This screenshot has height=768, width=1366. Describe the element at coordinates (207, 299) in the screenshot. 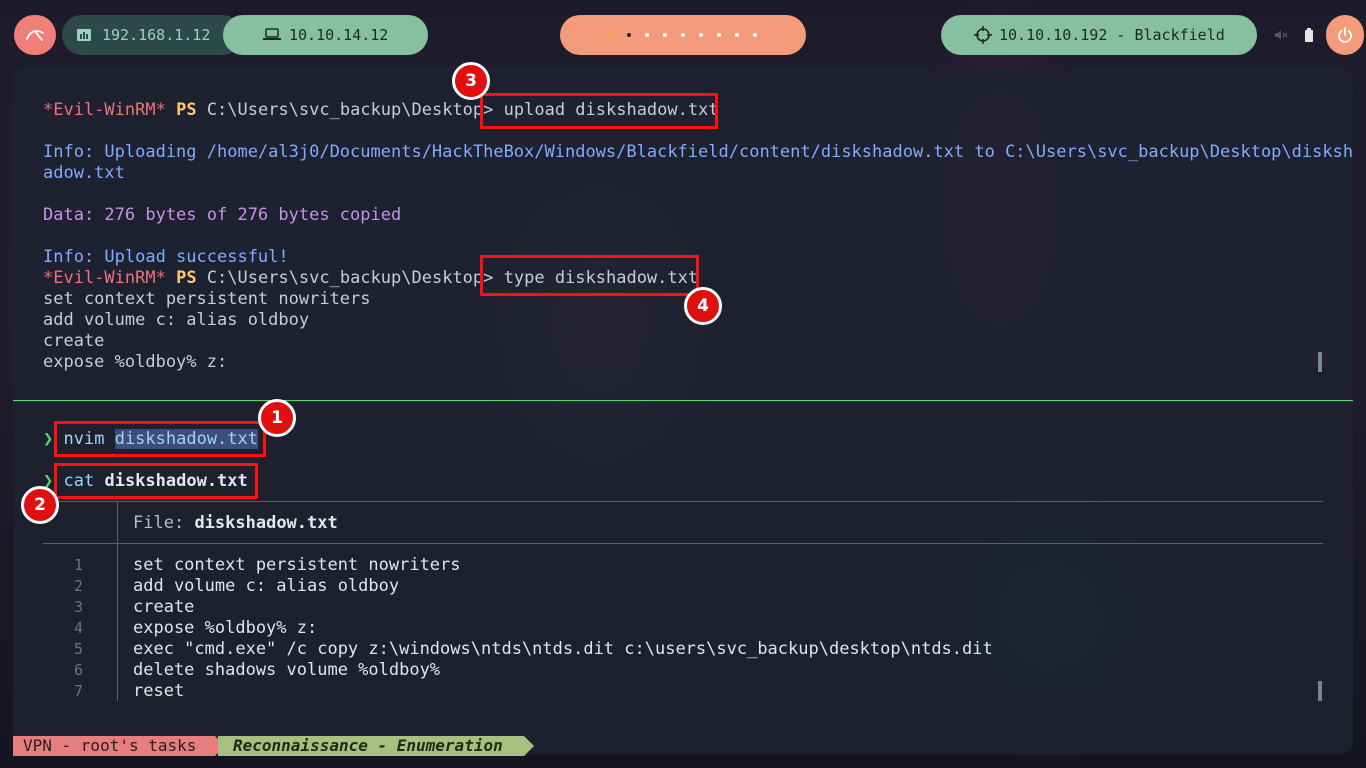

I see `type-output-line: set context persistent nowriters` at that location.